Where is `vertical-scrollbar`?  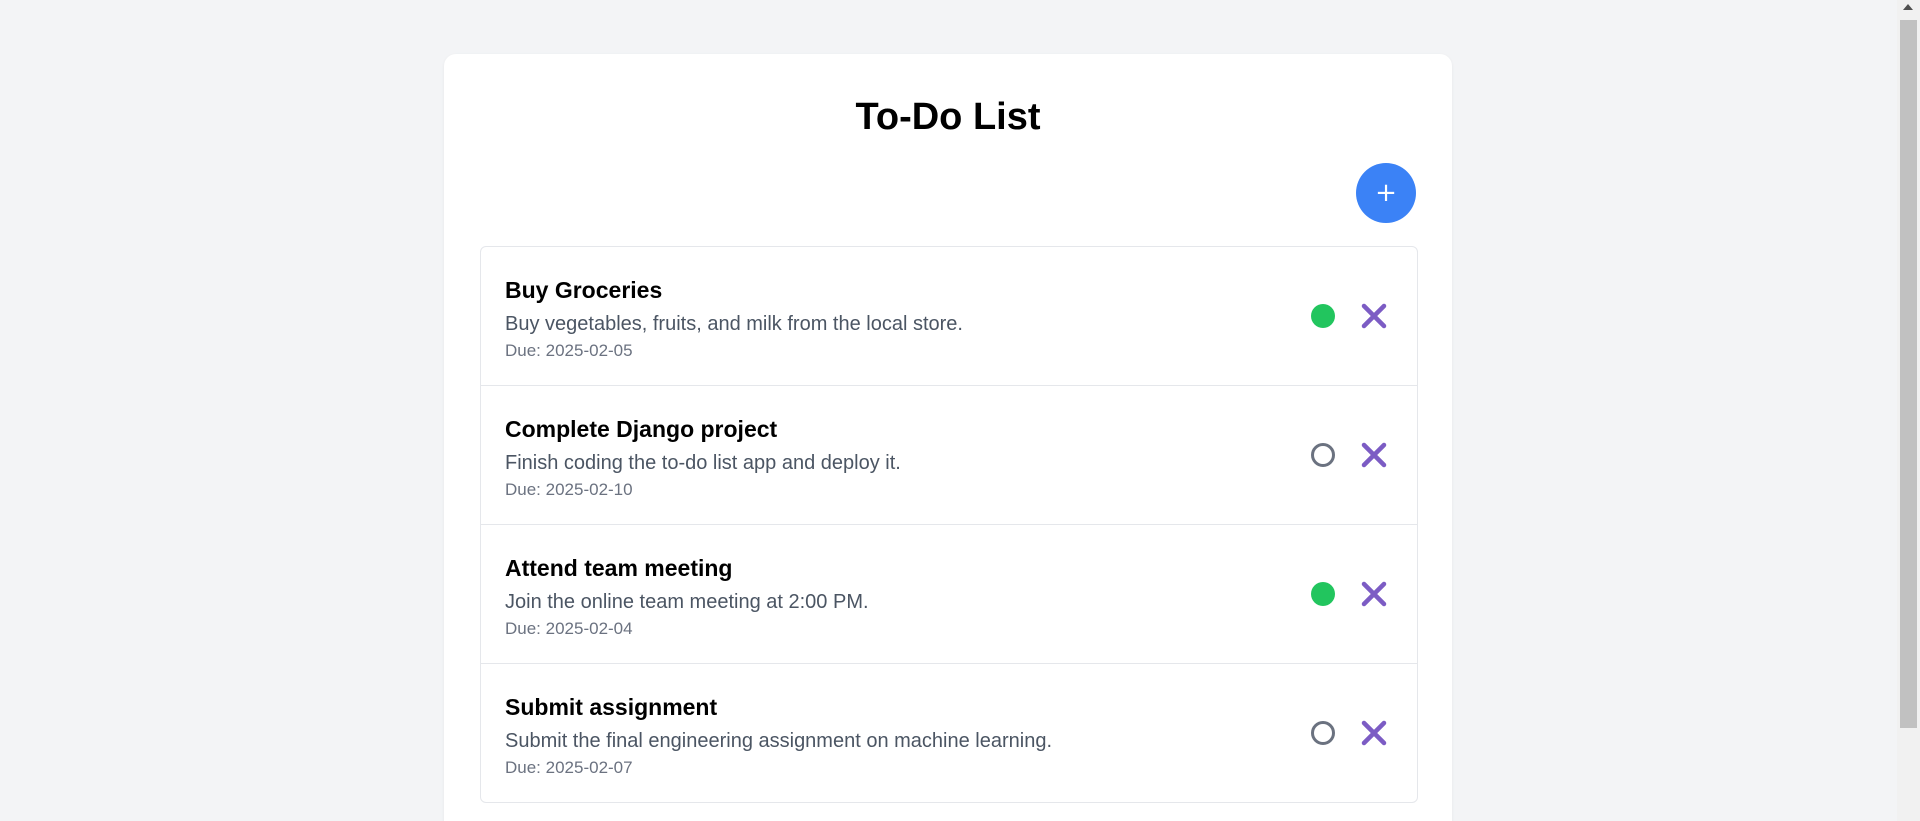 vertical-scrollbar is located at coordinates (1908, 410).